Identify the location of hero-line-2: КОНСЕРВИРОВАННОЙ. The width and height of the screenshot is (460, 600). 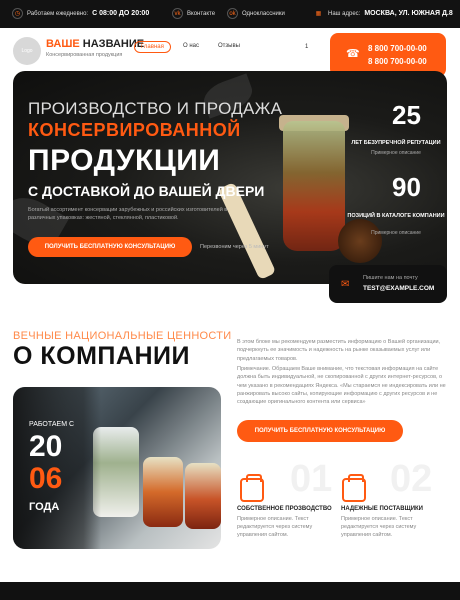
(134, 130).